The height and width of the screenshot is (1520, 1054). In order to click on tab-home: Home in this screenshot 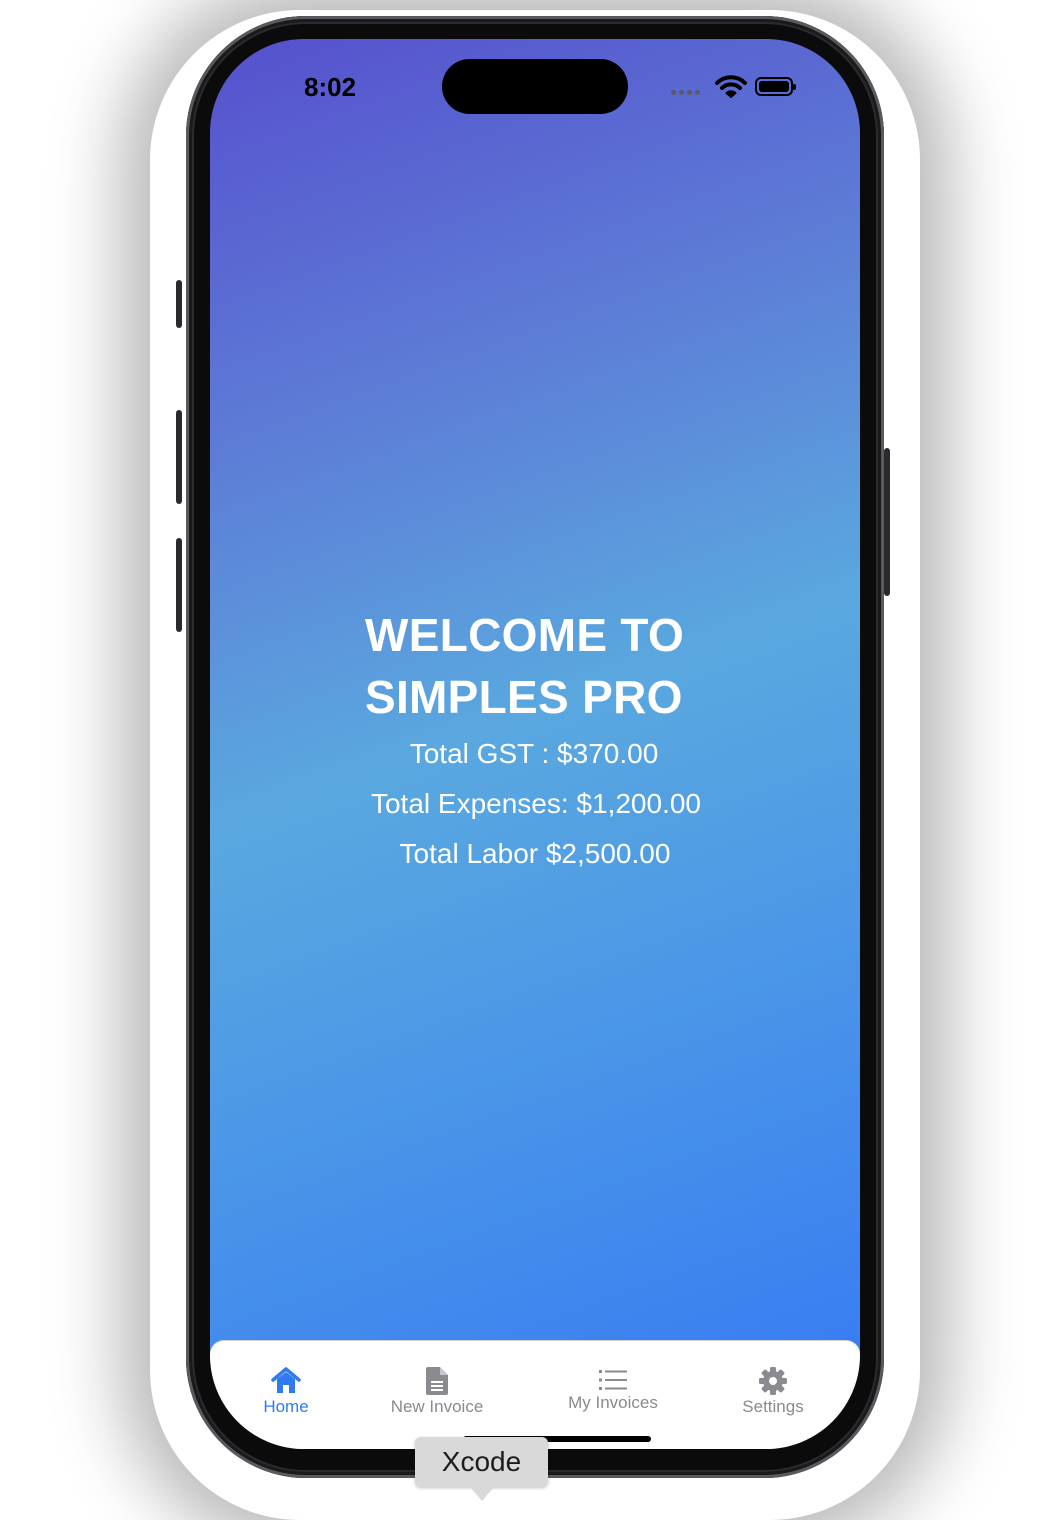, I will do `click(286, 1391)`.